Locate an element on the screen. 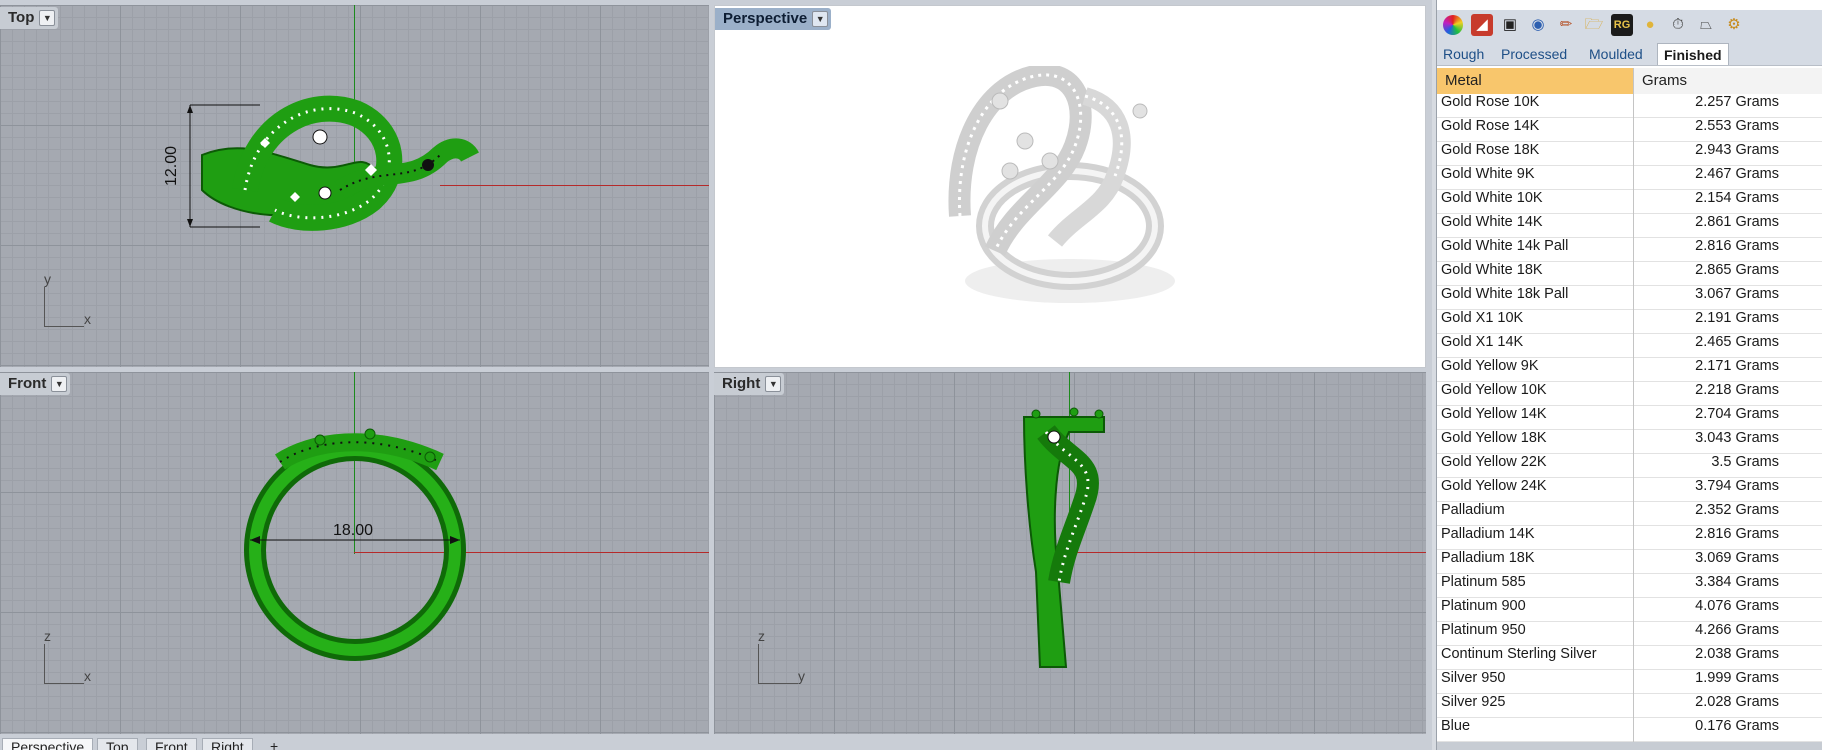 Image resolution: width=1822 pixels, height=750 pixels. gold-icon: ● is located at coordinates (1650, 25).